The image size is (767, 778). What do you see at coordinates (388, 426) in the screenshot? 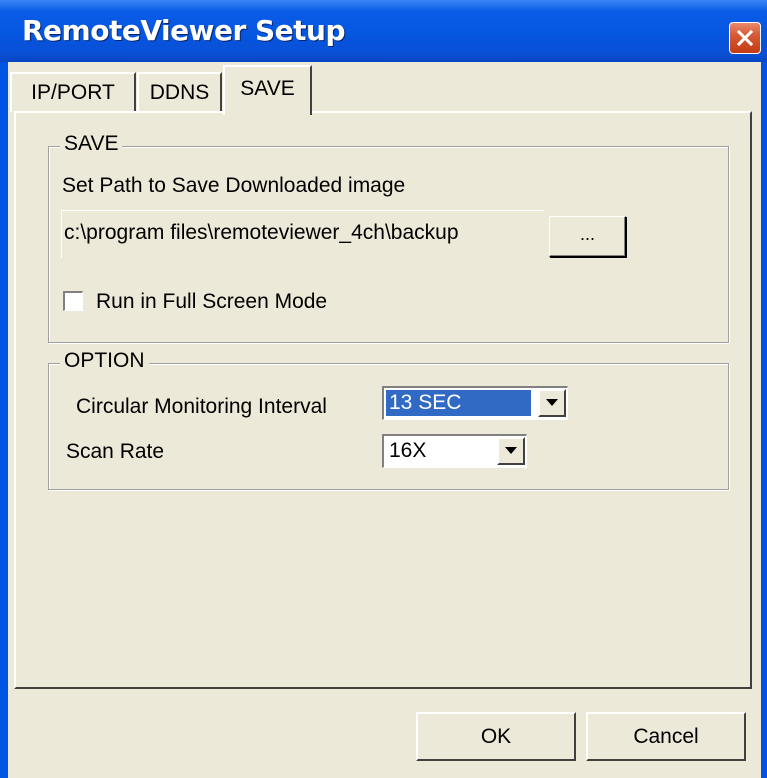
I see `option-group` at bounding box center [388, 426].